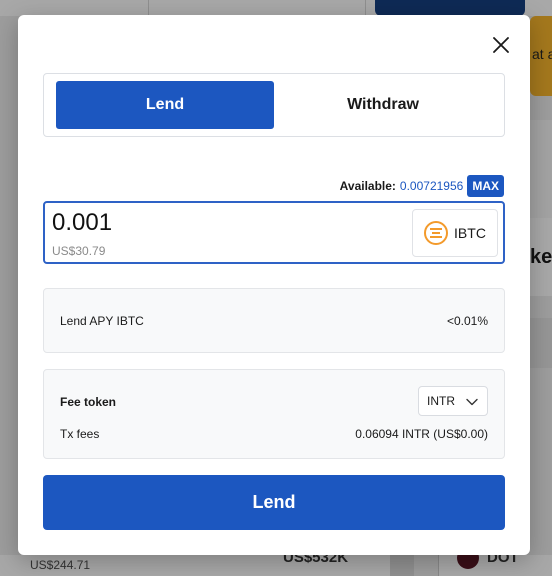 This screenshot has height=576, width=552. I want to click on background-banner-text: at a, so click(542, 54).